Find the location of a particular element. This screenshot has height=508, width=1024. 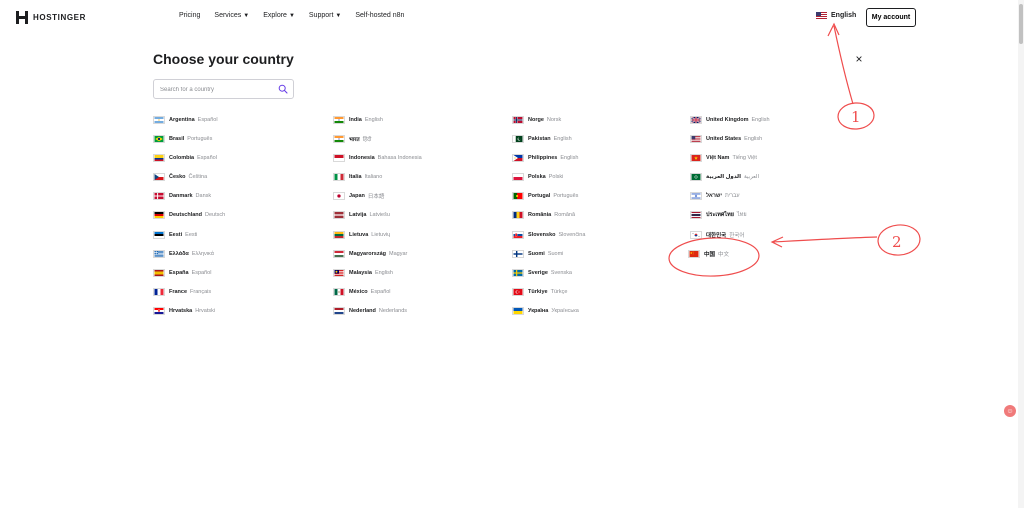

page-scrollbar is located at coordinates (1021, 254).